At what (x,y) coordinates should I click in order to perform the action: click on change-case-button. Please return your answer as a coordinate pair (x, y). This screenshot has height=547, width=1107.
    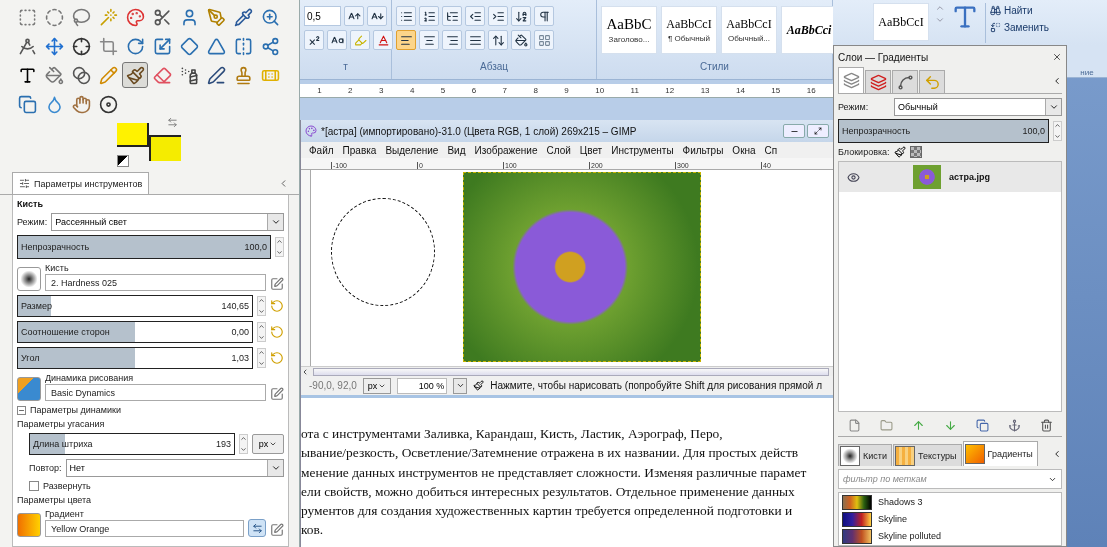
    Looking at the image, I should click on (337, 40).